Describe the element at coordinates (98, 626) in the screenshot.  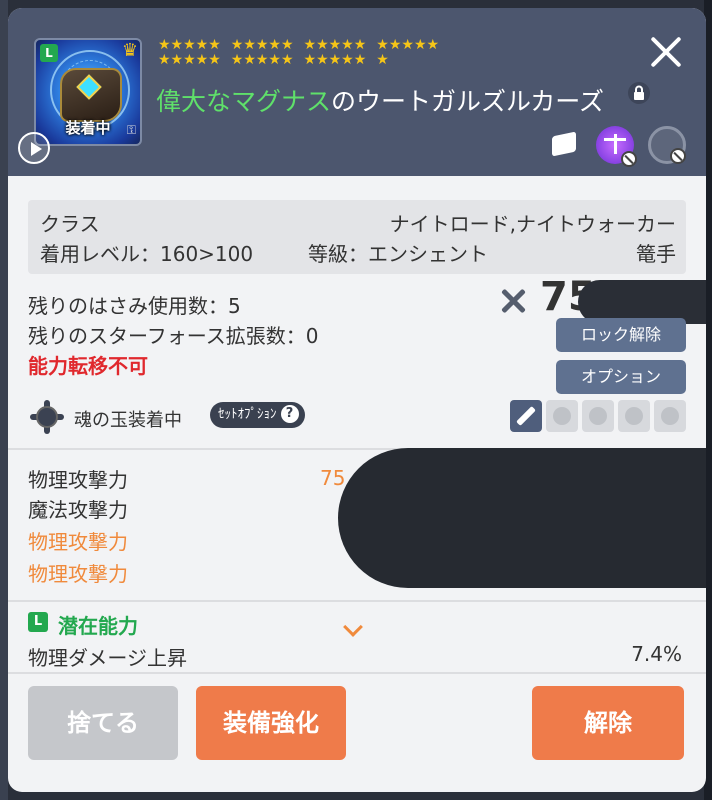
I see `potential-title: 潜在能力` at that location.